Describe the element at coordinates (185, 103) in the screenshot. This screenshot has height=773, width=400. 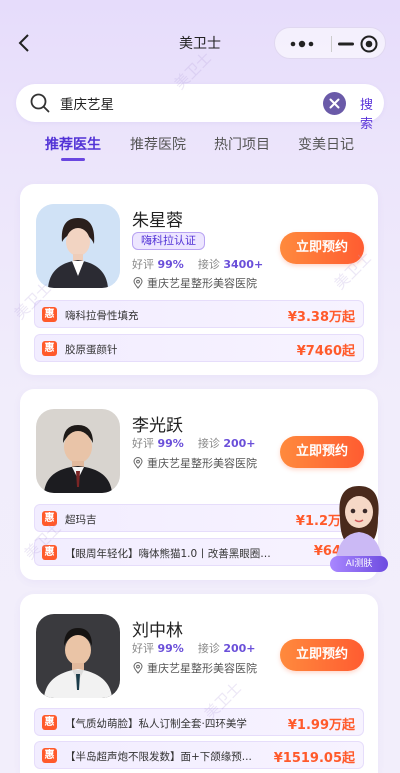
I see `search-input` at that location.